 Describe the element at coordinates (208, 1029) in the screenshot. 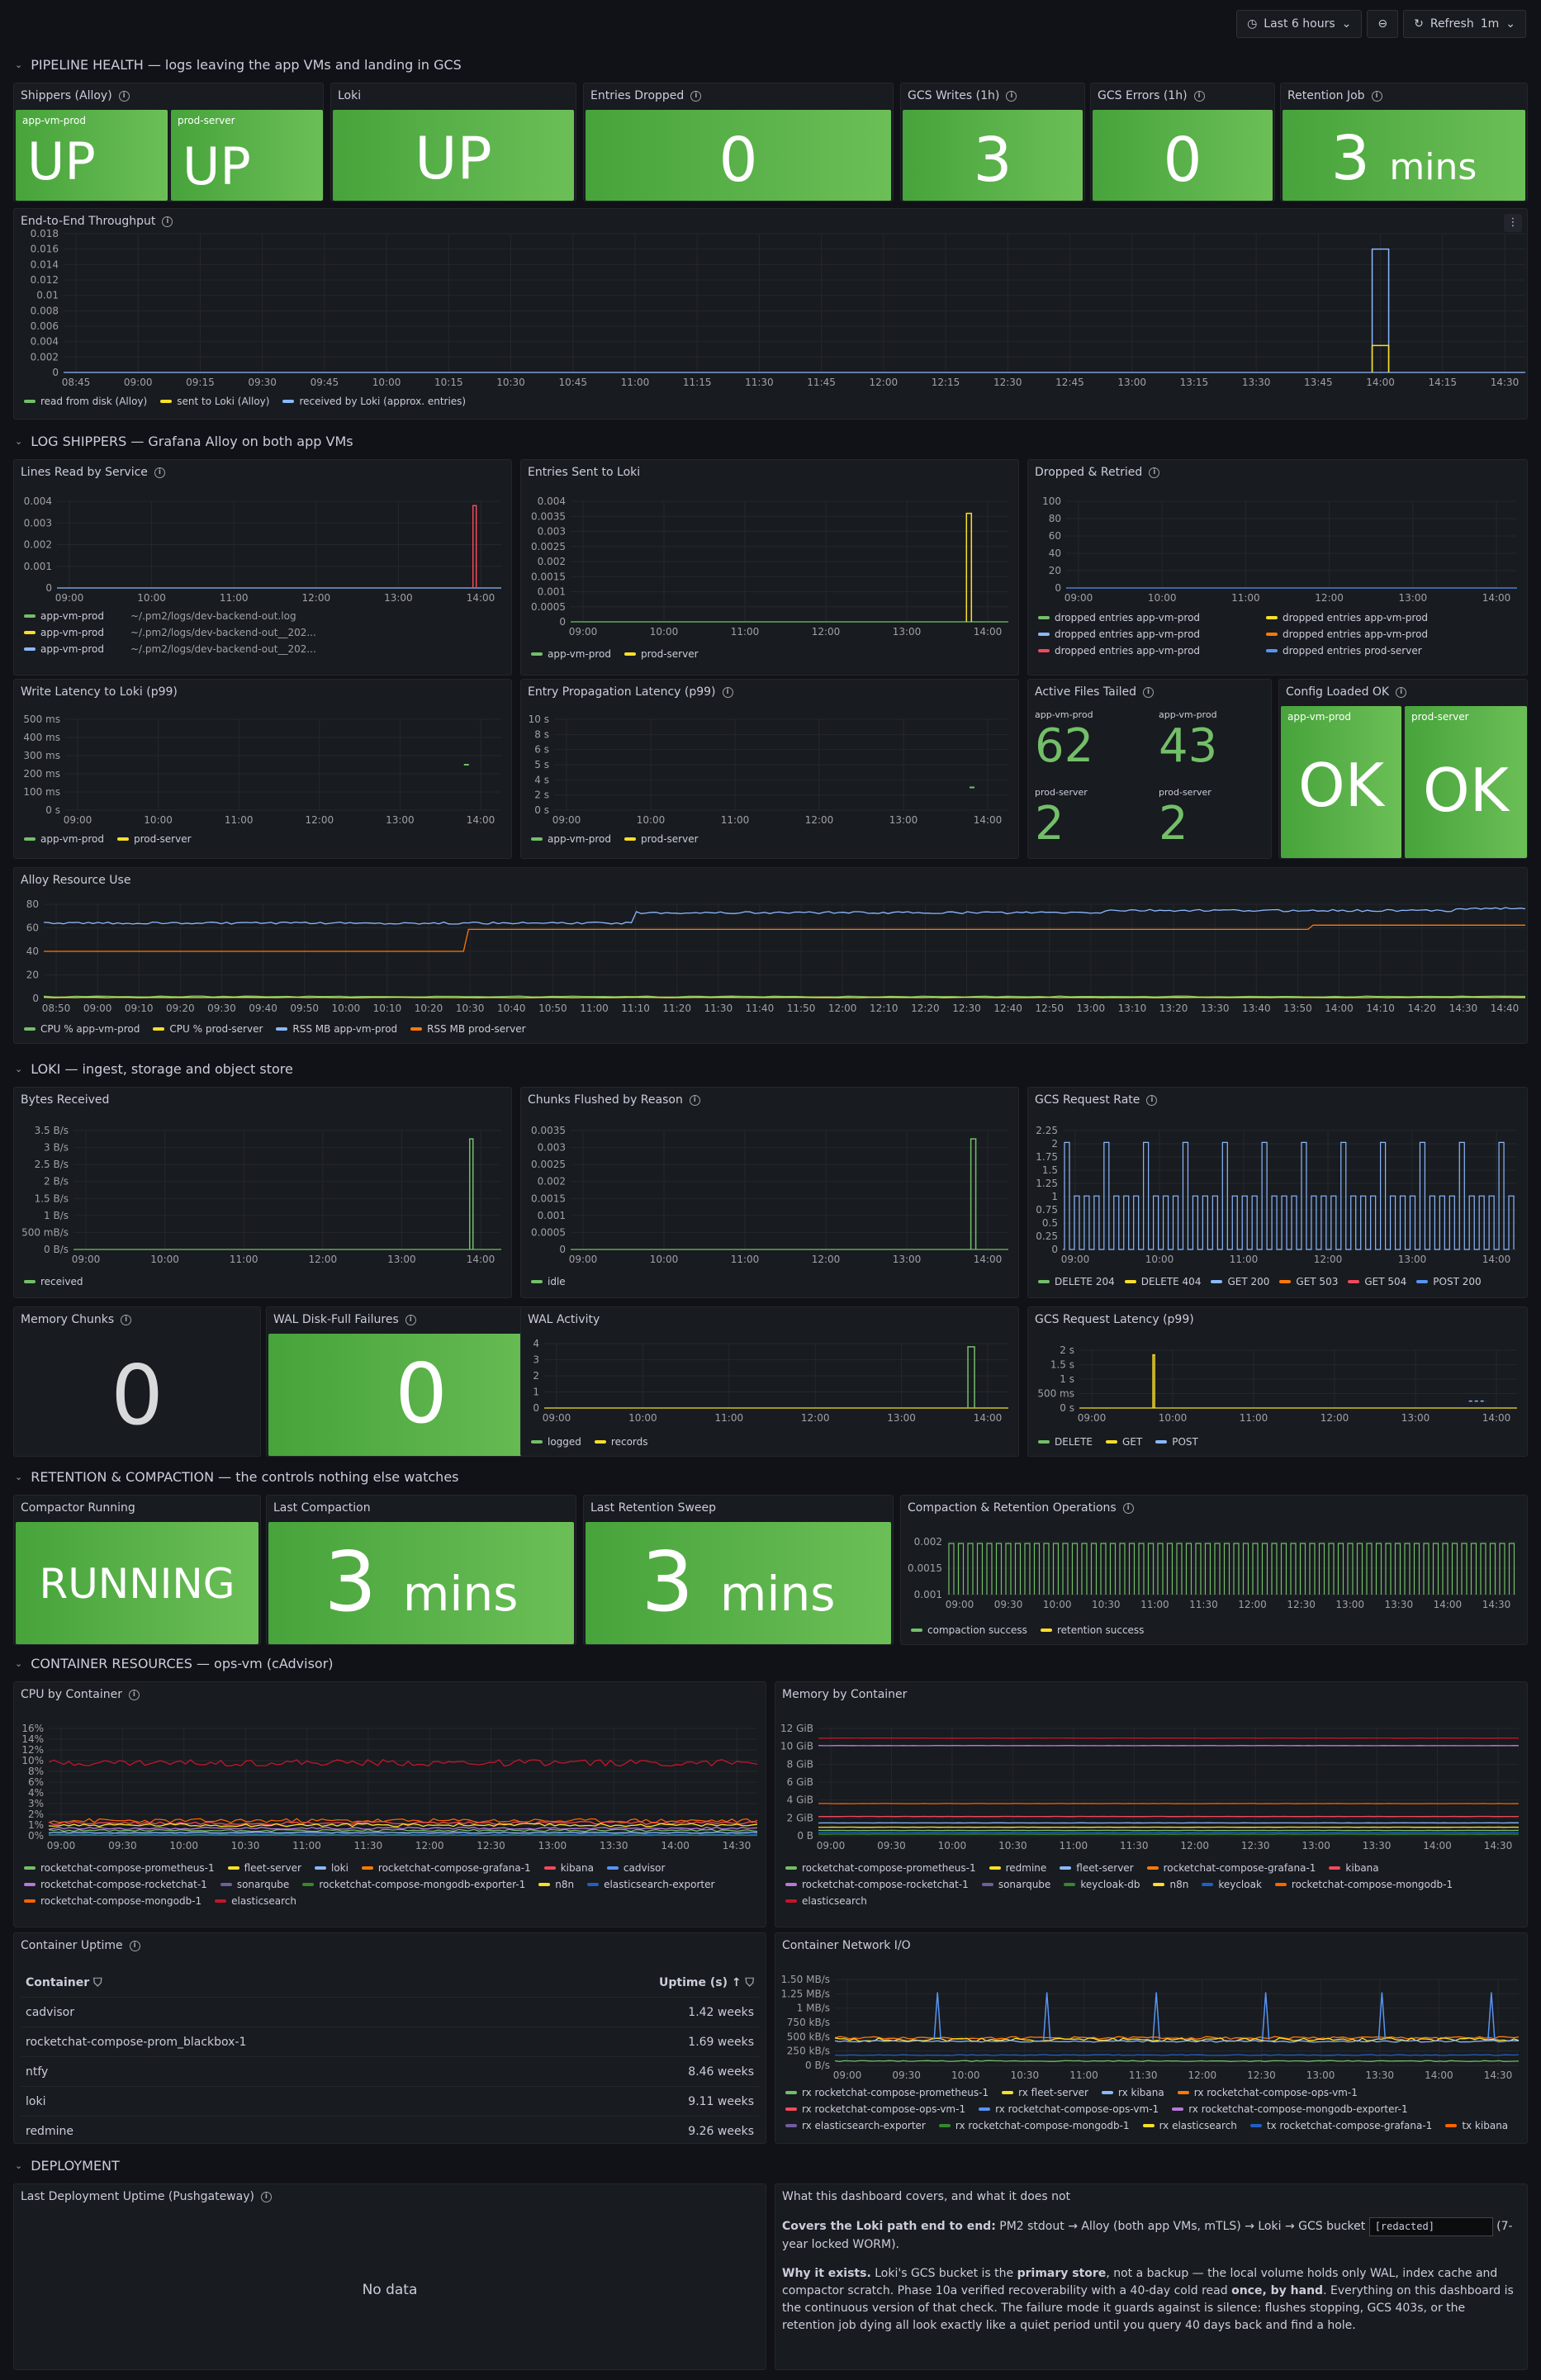

I see `legend-item: CPU % prod-server` at that location.